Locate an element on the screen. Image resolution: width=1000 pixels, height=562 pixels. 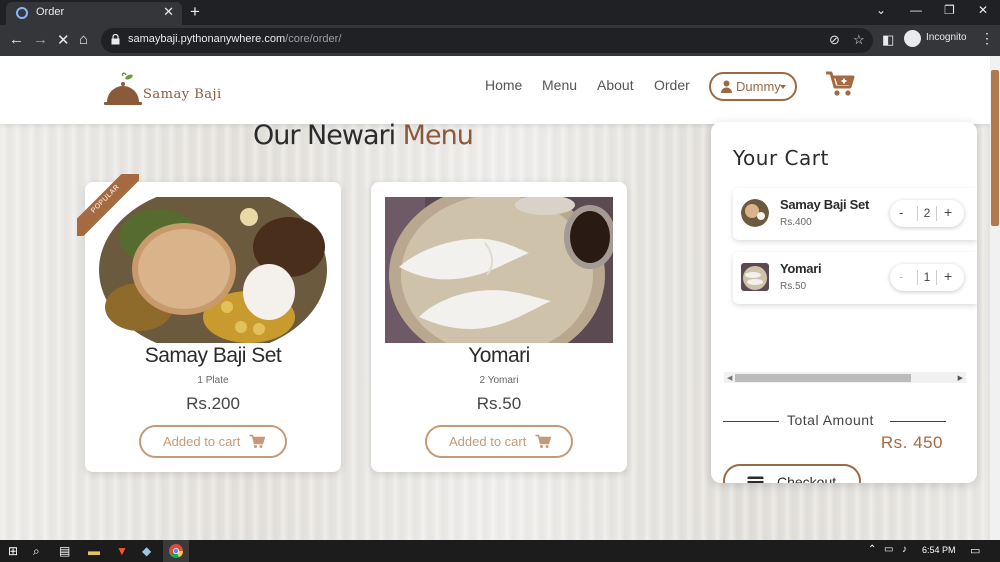
scrollbar-thumb is located at coordinates (823, 378).